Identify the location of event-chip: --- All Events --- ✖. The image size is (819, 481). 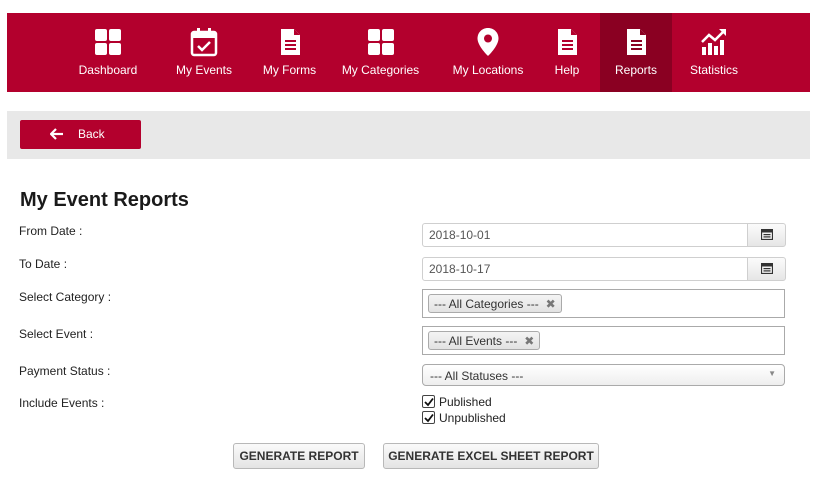
(484, 340).